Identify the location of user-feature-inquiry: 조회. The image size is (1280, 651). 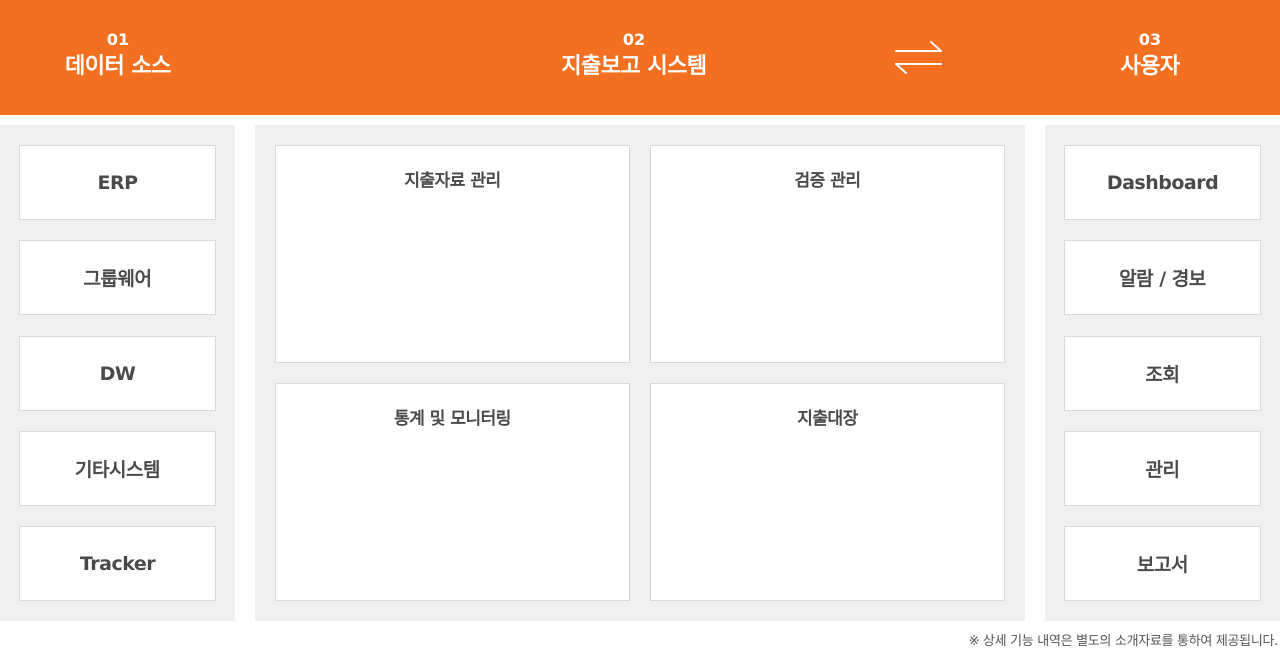
(1162, 373).